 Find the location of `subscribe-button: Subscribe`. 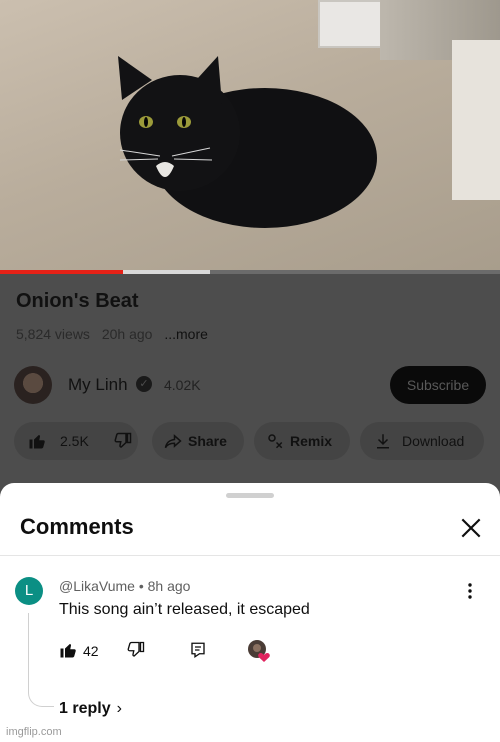

subscribe-button: Subscribe is located at coordinates (438, 385).